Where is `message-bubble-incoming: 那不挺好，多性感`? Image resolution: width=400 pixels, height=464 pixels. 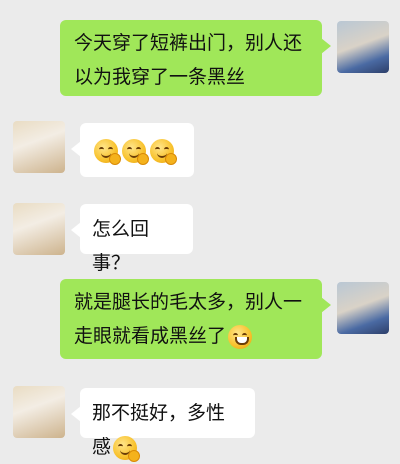 message-bubble-incoming: 那不挺好，多性感 is located at coordinates (163, 425).